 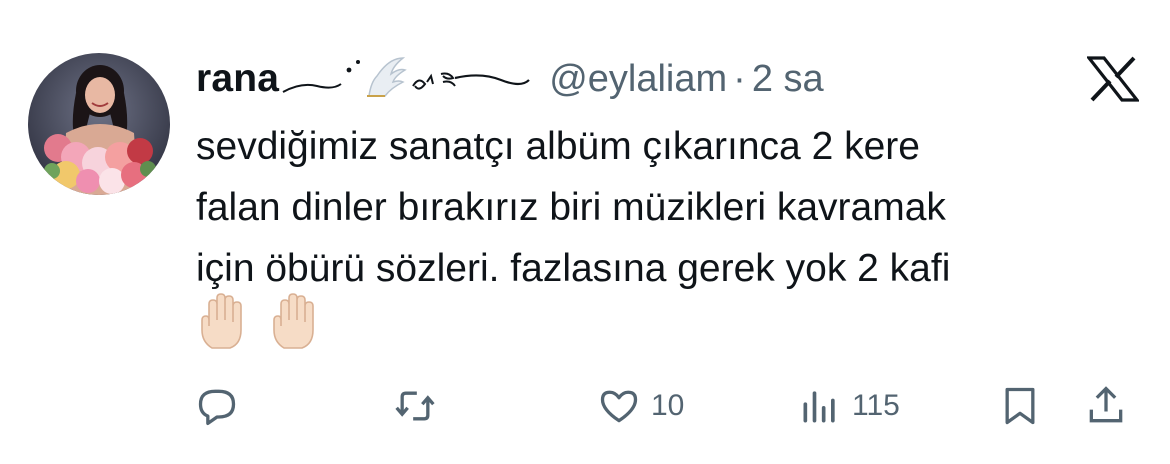 I want to click on reply-button, so click(x=217, y=406).